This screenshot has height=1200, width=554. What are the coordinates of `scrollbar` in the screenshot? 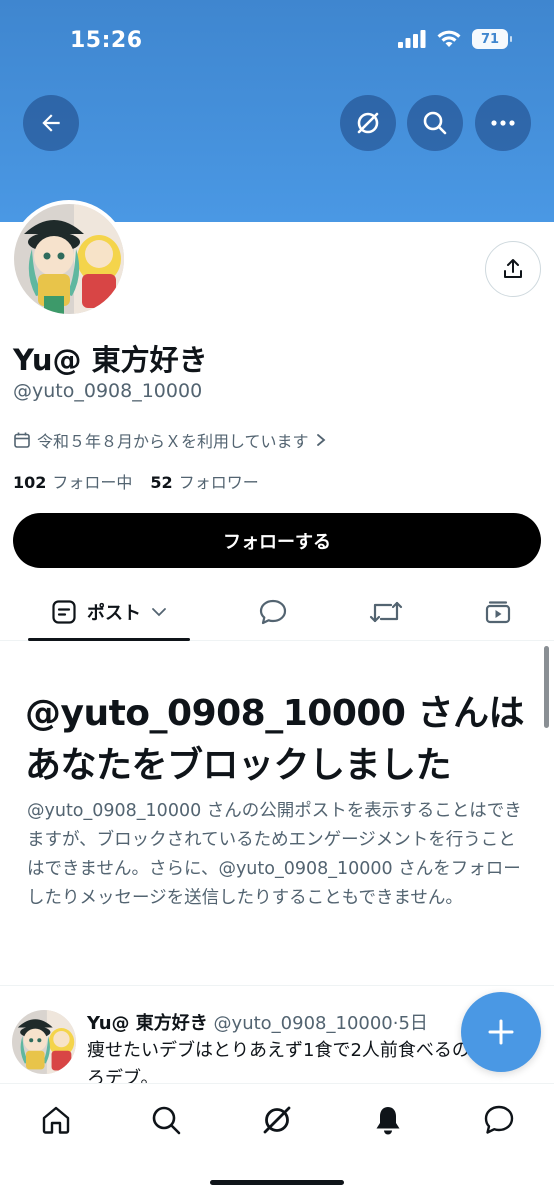 It's located at (546, 687).